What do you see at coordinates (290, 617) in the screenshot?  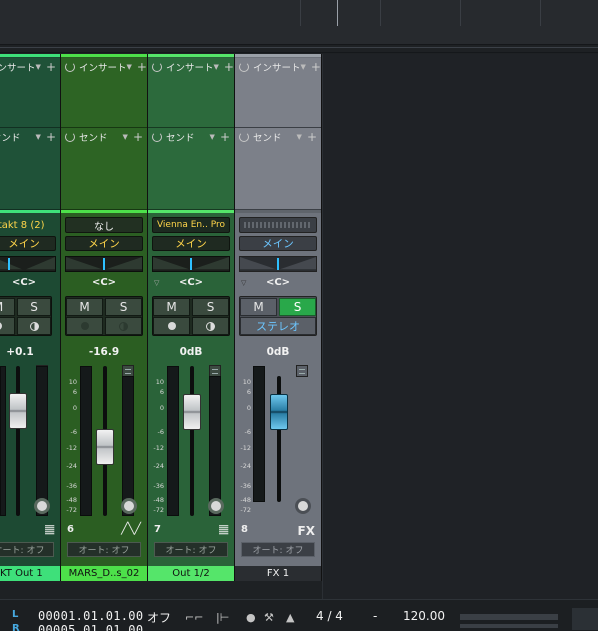 I see `metronome-icon: ▲` at bounding box center [290, 617].